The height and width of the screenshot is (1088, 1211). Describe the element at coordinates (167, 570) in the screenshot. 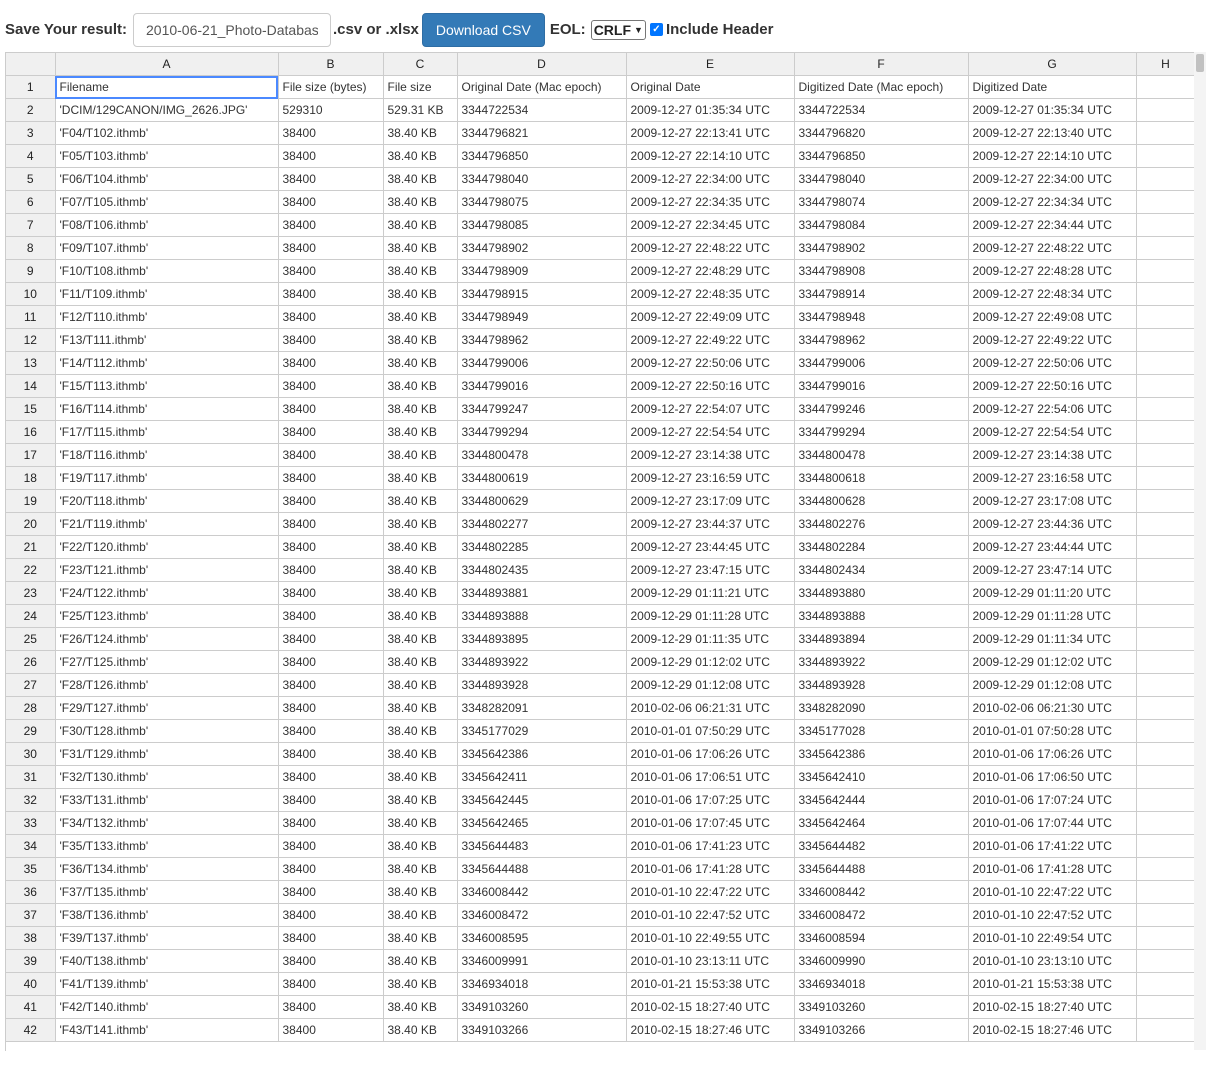

I see `cell-a22: 'F23/T121.ithmb'` at that location.